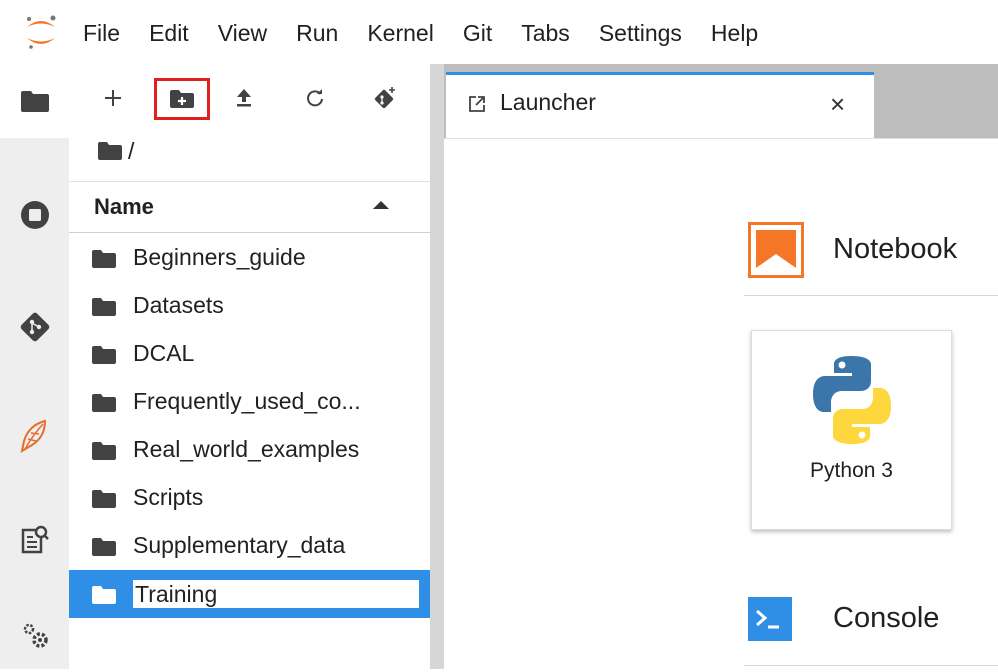  I want to click on list-item: Real_world_examples, so click(249, 450).